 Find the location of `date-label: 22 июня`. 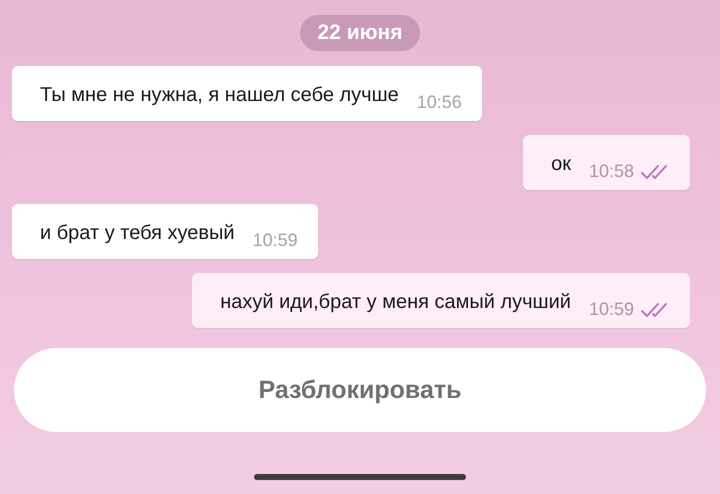

date-label: 22 июня is located at coordinates (360, 33).